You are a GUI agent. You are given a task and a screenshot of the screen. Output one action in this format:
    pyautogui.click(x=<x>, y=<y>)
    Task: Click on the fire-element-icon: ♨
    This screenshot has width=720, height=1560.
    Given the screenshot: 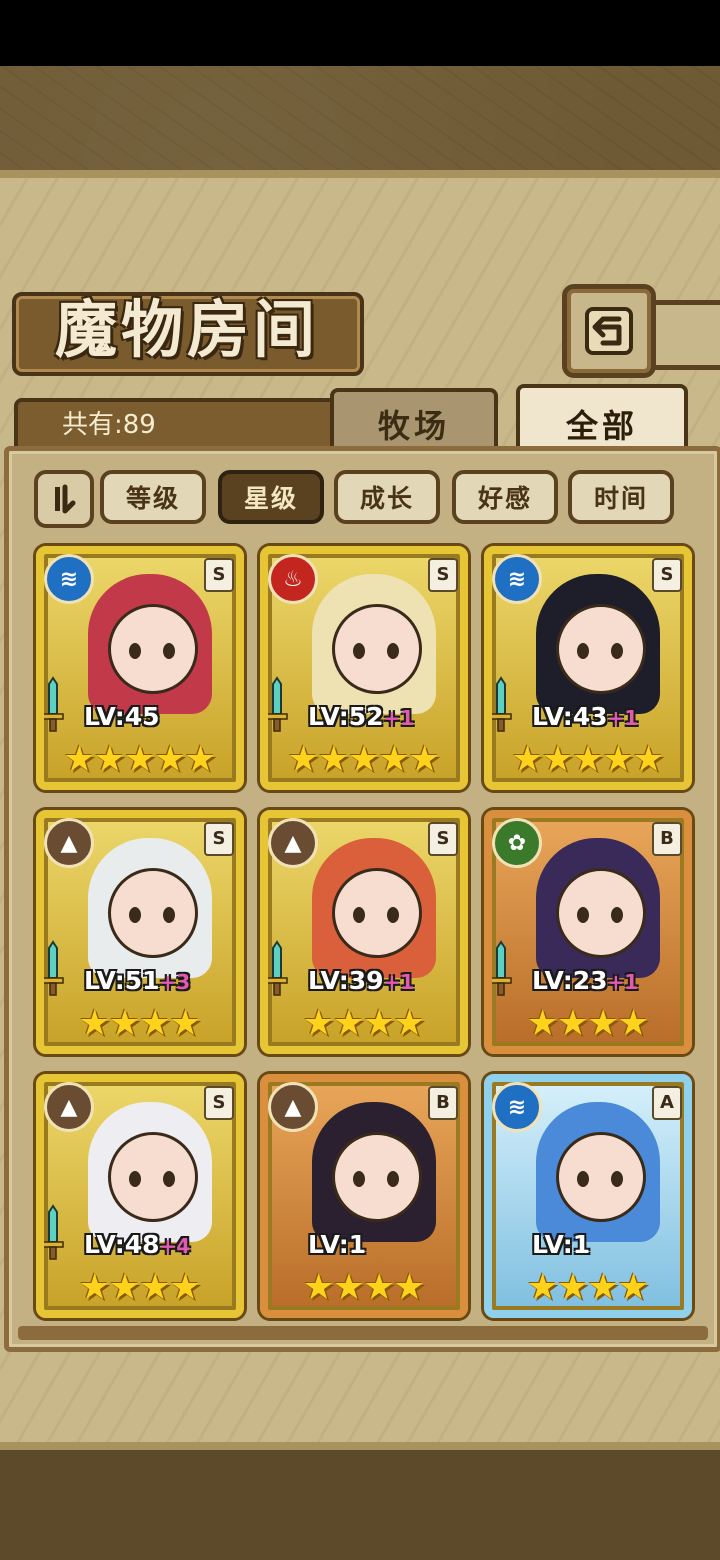 What is the action you would take?
    pyautogui.click(x=293, y=579)
    